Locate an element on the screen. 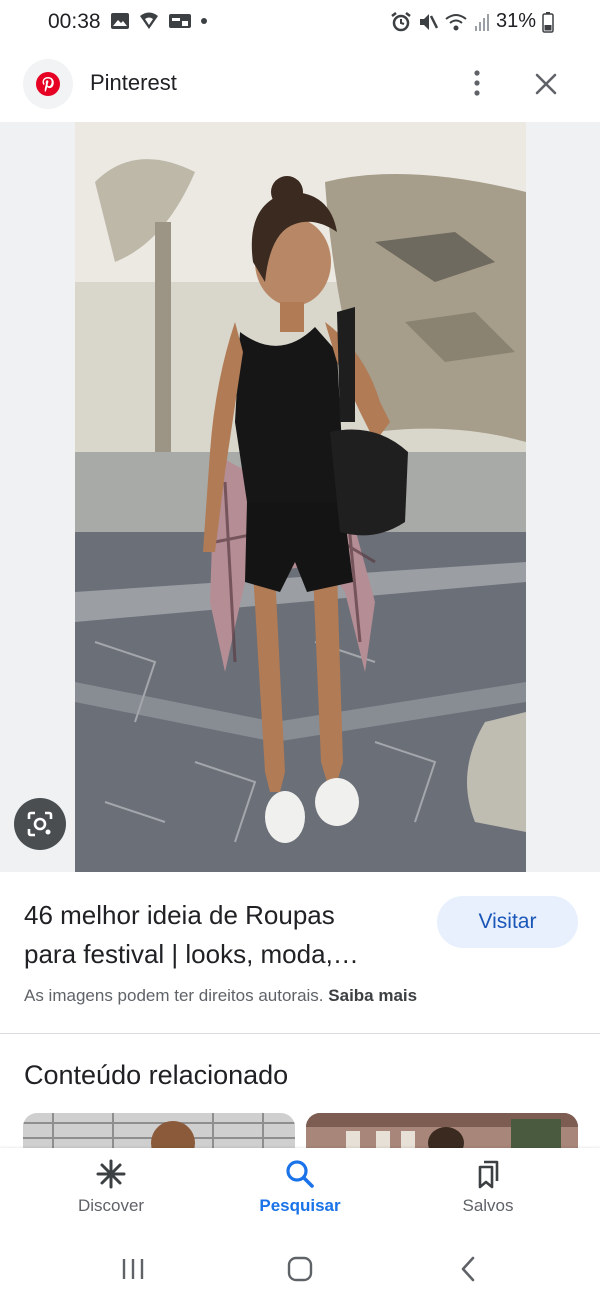 This screenshot has width=600, height=1300. back-button is located at coordinates (468, 1269).